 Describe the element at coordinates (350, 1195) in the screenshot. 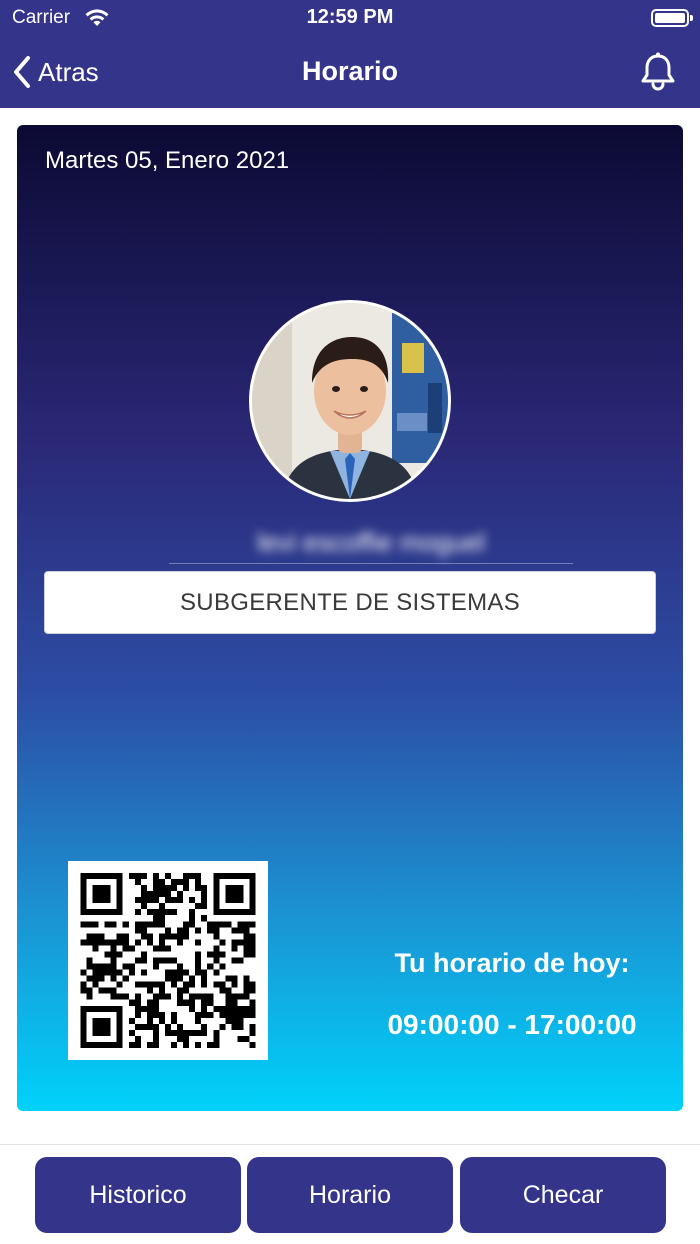

I see `tab-horario: Horario` at that location.